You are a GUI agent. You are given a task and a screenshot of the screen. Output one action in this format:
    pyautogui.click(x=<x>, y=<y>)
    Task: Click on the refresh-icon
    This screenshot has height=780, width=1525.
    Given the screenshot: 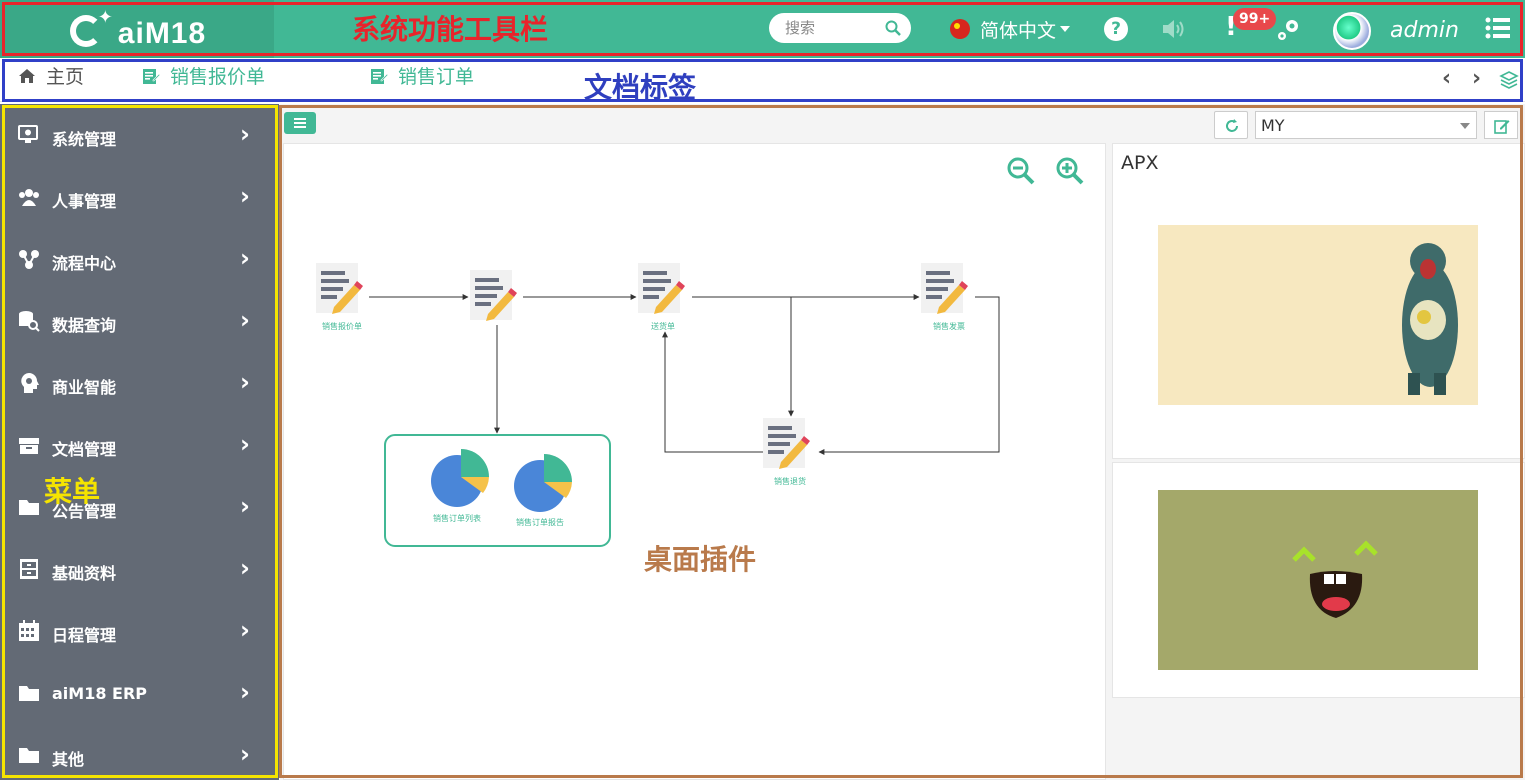 What is the action you would take?
    pyautogui.click(x=1232, y=125)
    